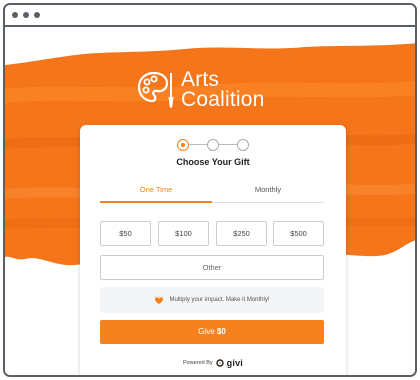 This screenshot has height=380, width=420. I want to click on step-indicator, so click(213, 145).